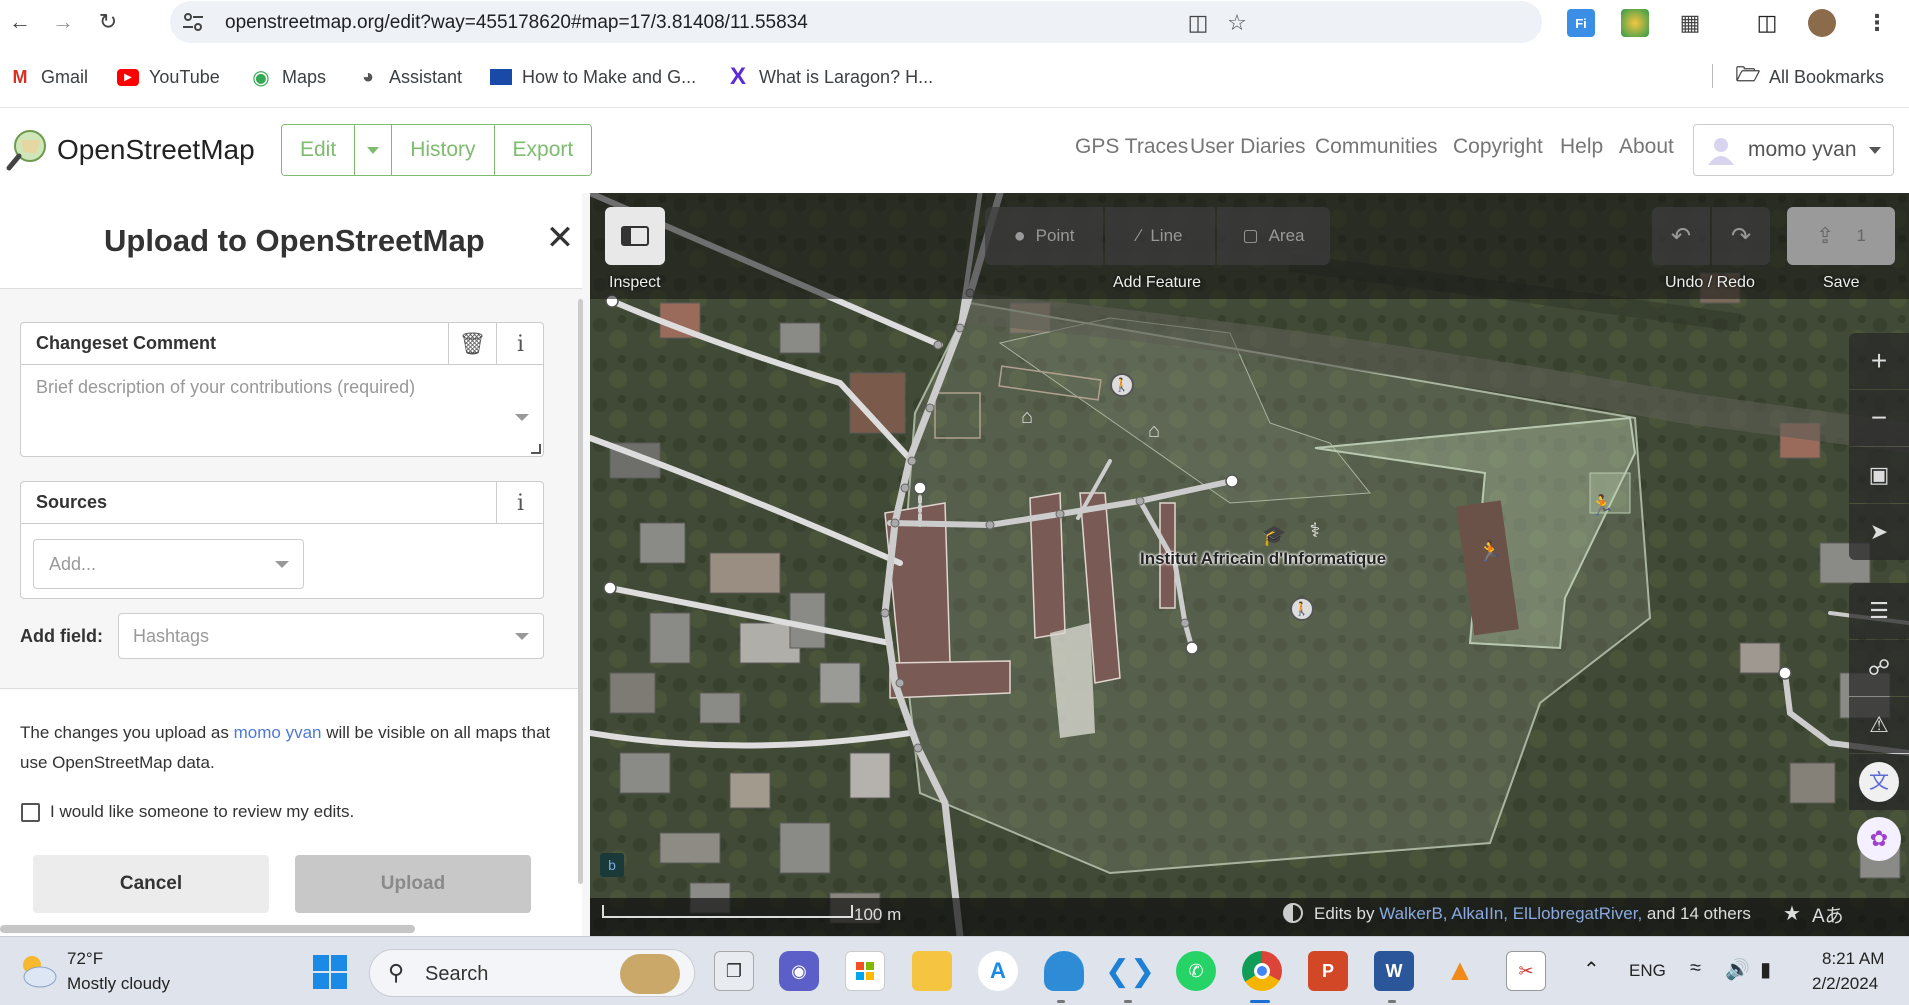 The height and width of the screenshot is (1005, 1909). Describe the element at coordinates (1793, 150) in the screenshot. I see `user-menu: momo yvan` at that location.